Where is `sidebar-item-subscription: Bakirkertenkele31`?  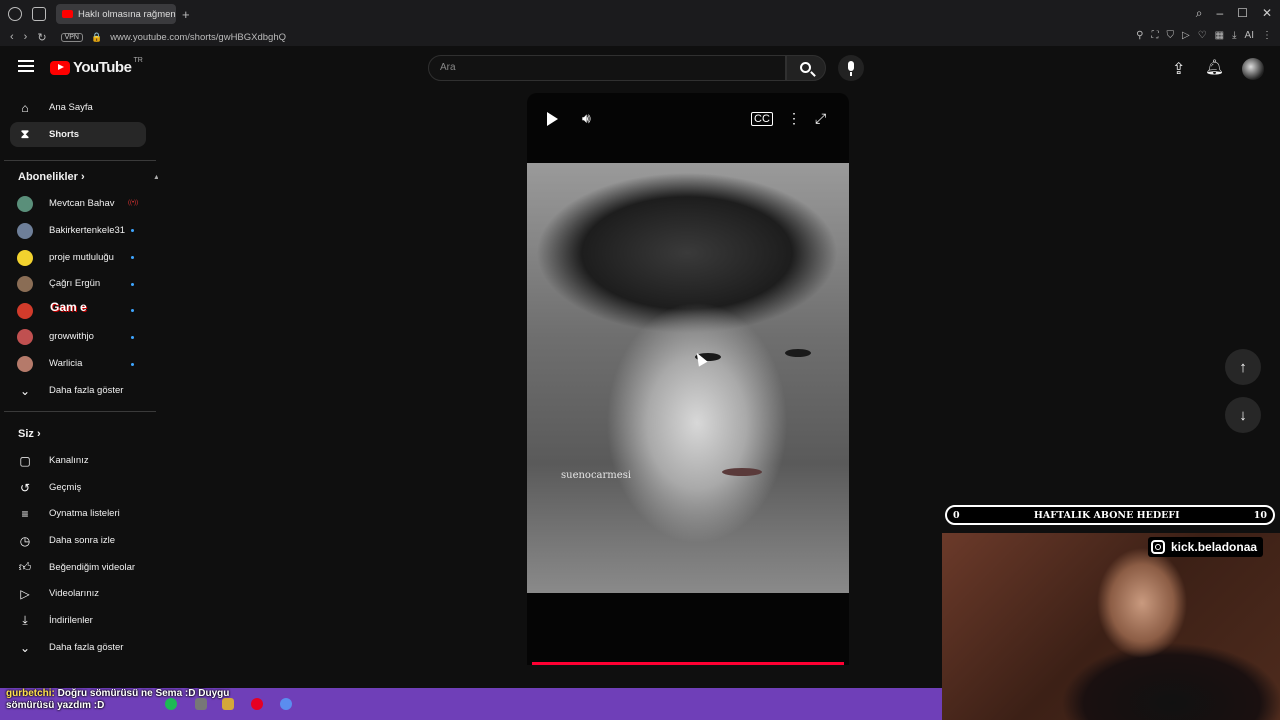
sidebar-item-subscription: Bakirkertenkele31 is located at coordinates (78, 230).